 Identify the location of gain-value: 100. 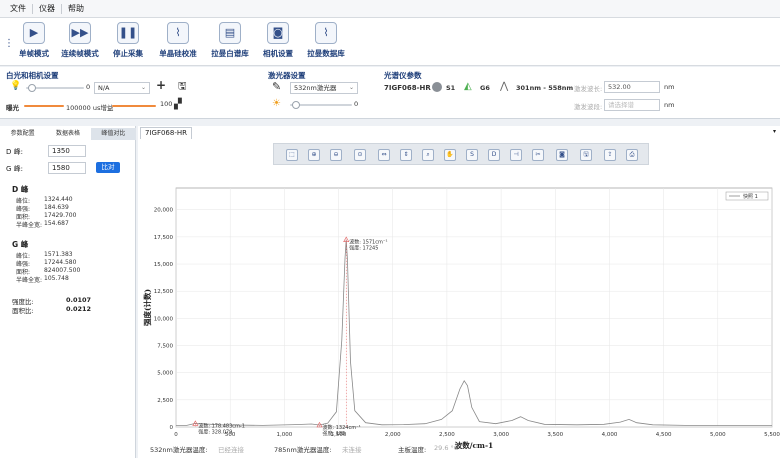
(166, 104).